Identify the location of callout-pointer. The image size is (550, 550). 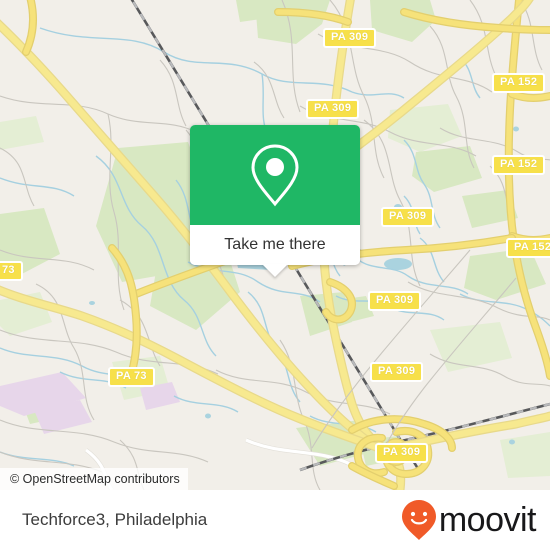
(275, 270).